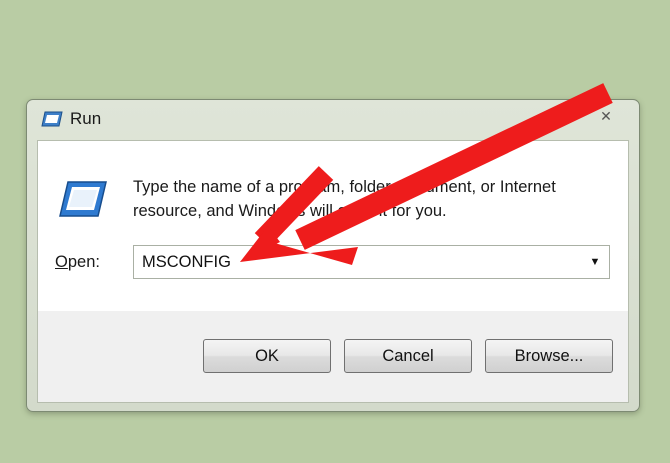 The width and height of the screenshot is (670, 463). I want to click on open-label: Open:, so click(77, 262).